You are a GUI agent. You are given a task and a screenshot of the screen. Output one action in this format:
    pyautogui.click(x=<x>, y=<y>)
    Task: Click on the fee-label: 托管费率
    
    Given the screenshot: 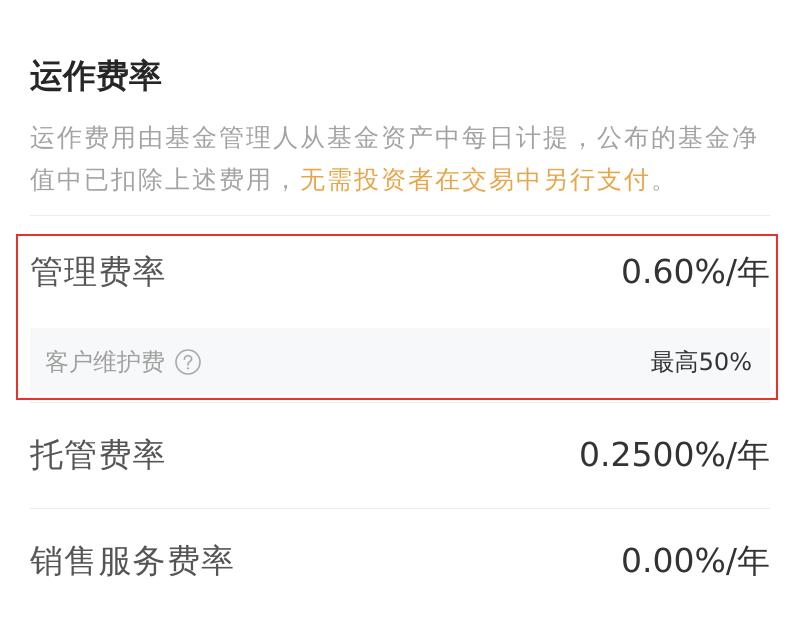 What is the action you would take?
    pyautogui.click(x=98, y=455)
    